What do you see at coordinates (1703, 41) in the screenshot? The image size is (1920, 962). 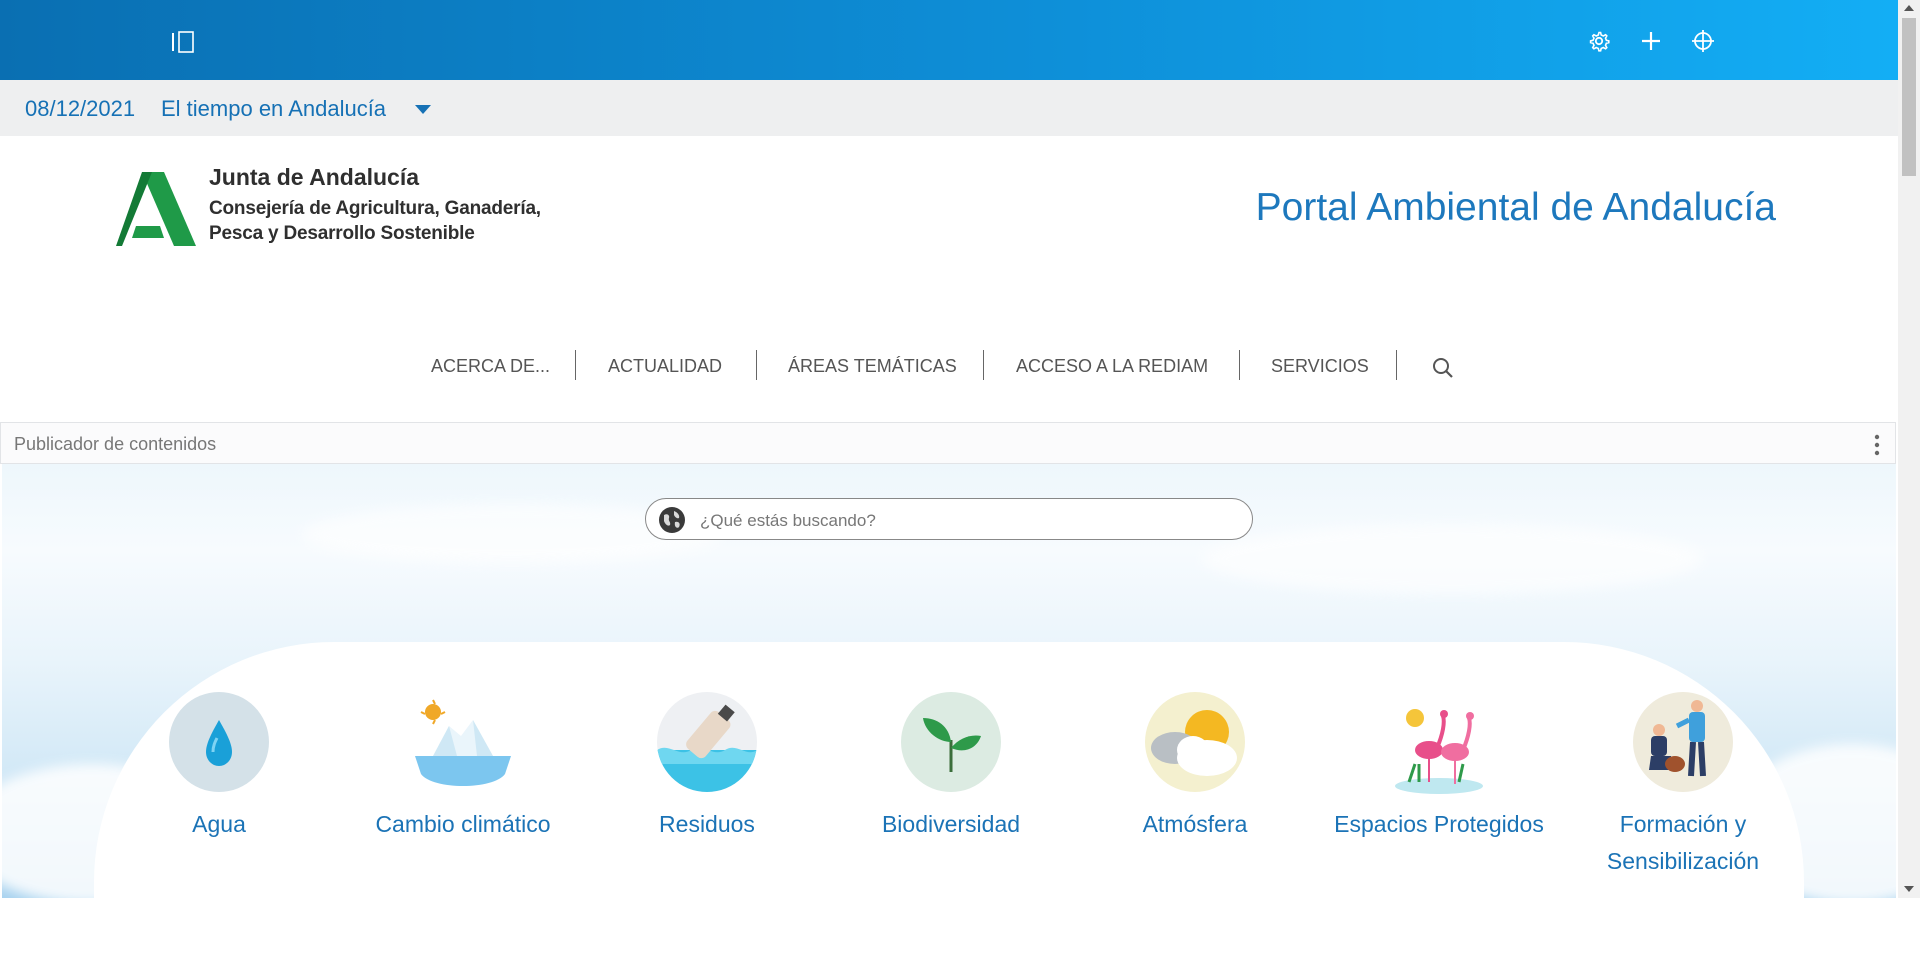 I see `target-icon` at bounding box center [1703, 41].